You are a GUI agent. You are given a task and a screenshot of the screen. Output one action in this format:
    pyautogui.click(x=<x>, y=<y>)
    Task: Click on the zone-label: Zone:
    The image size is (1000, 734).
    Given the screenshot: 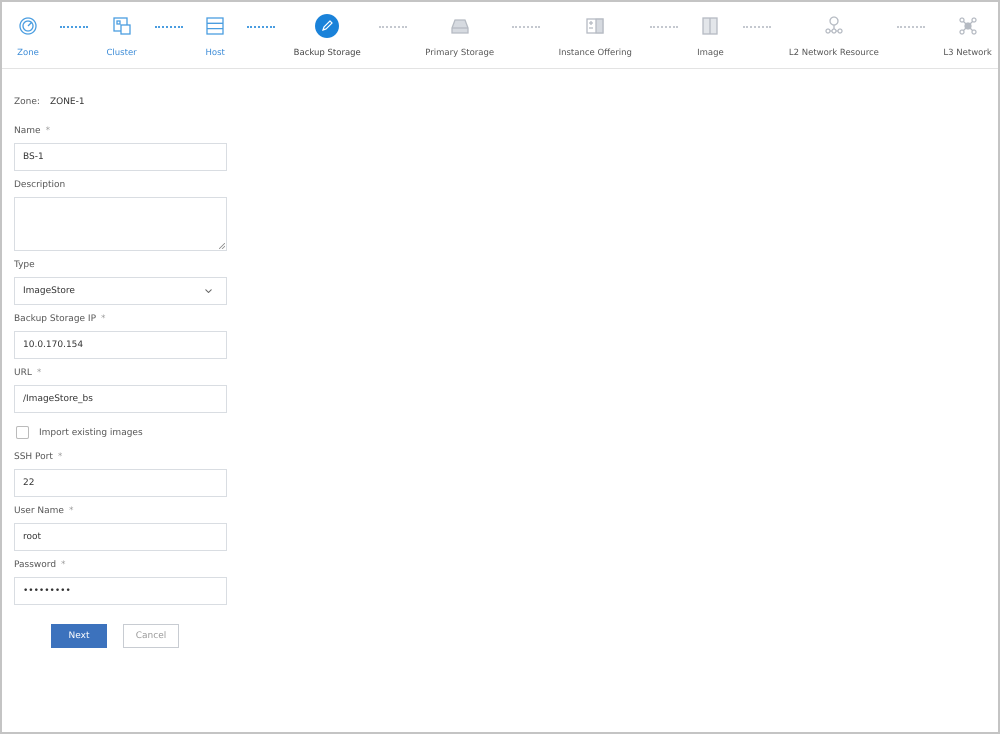 What is the action you would take?
    pyautogui.click(x=27, y=102)
    